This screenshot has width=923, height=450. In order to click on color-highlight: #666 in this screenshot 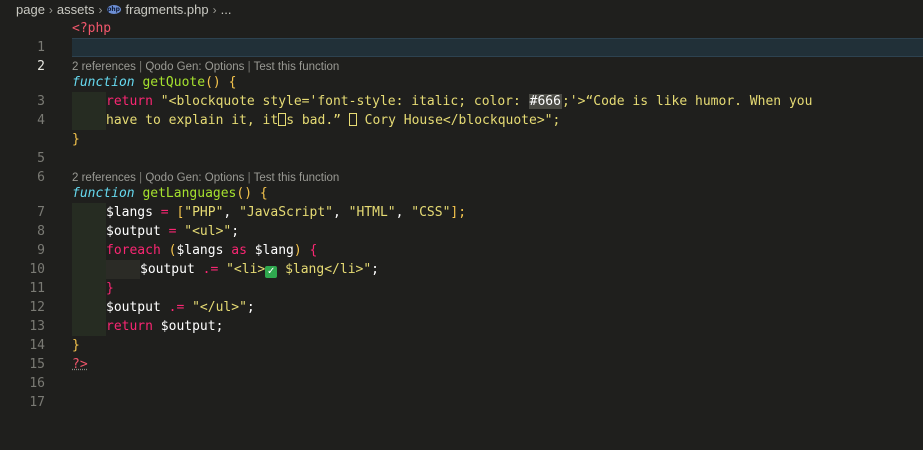, I will do `click(545, 101)`.